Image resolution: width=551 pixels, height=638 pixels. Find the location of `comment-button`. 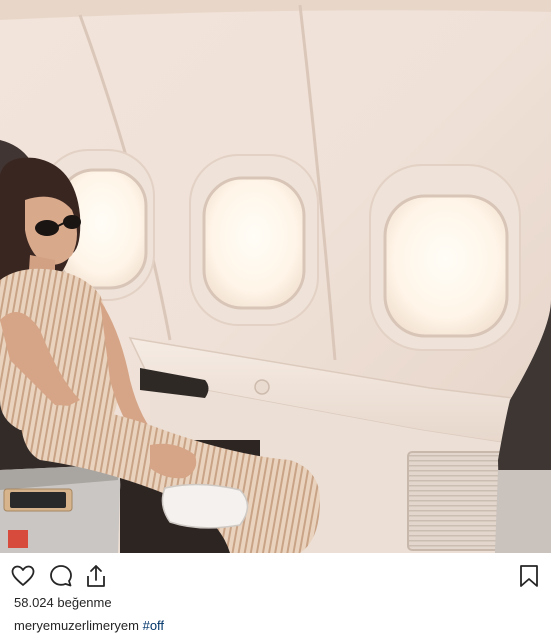

comment-button is located at coordinates (61, 576).